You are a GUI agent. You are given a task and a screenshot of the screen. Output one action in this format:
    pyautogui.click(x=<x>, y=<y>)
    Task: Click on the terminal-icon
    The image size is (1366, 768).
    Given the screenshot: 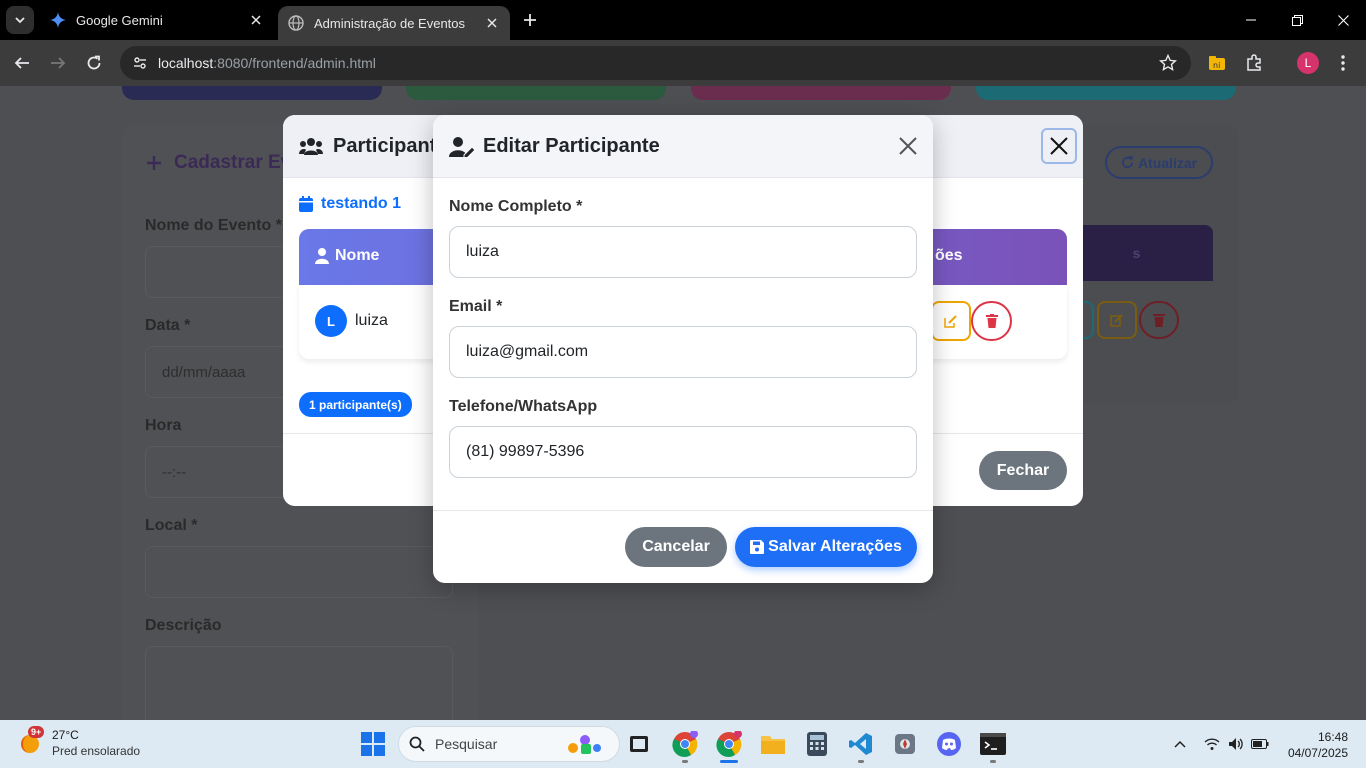 What is the action you would take?
    pyautogui.click(x=993, y=744)
    